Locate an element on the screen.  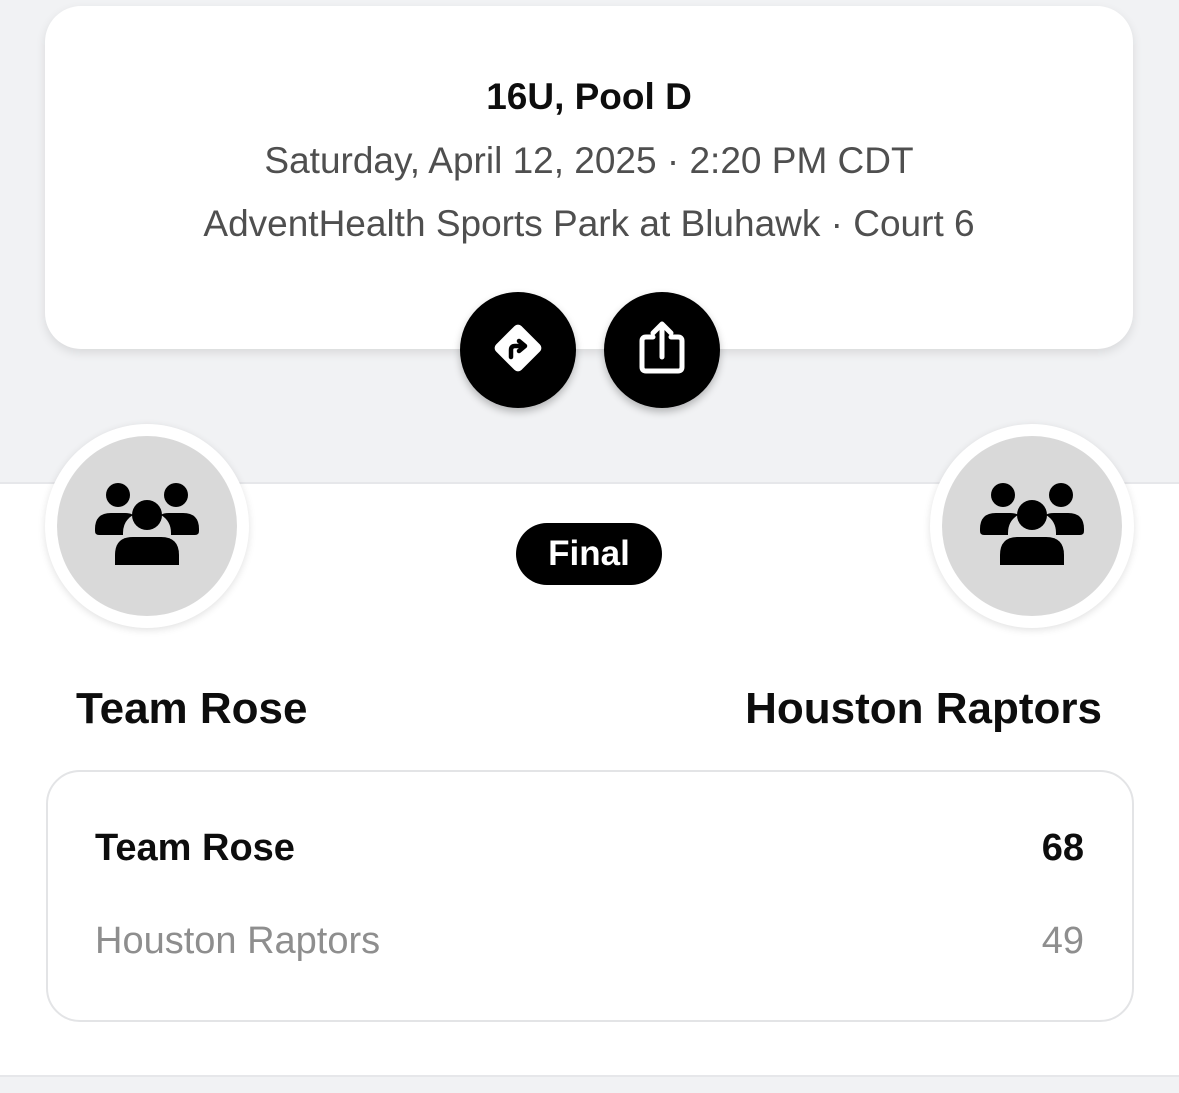
share-icon is located at coordinates (662, 350).